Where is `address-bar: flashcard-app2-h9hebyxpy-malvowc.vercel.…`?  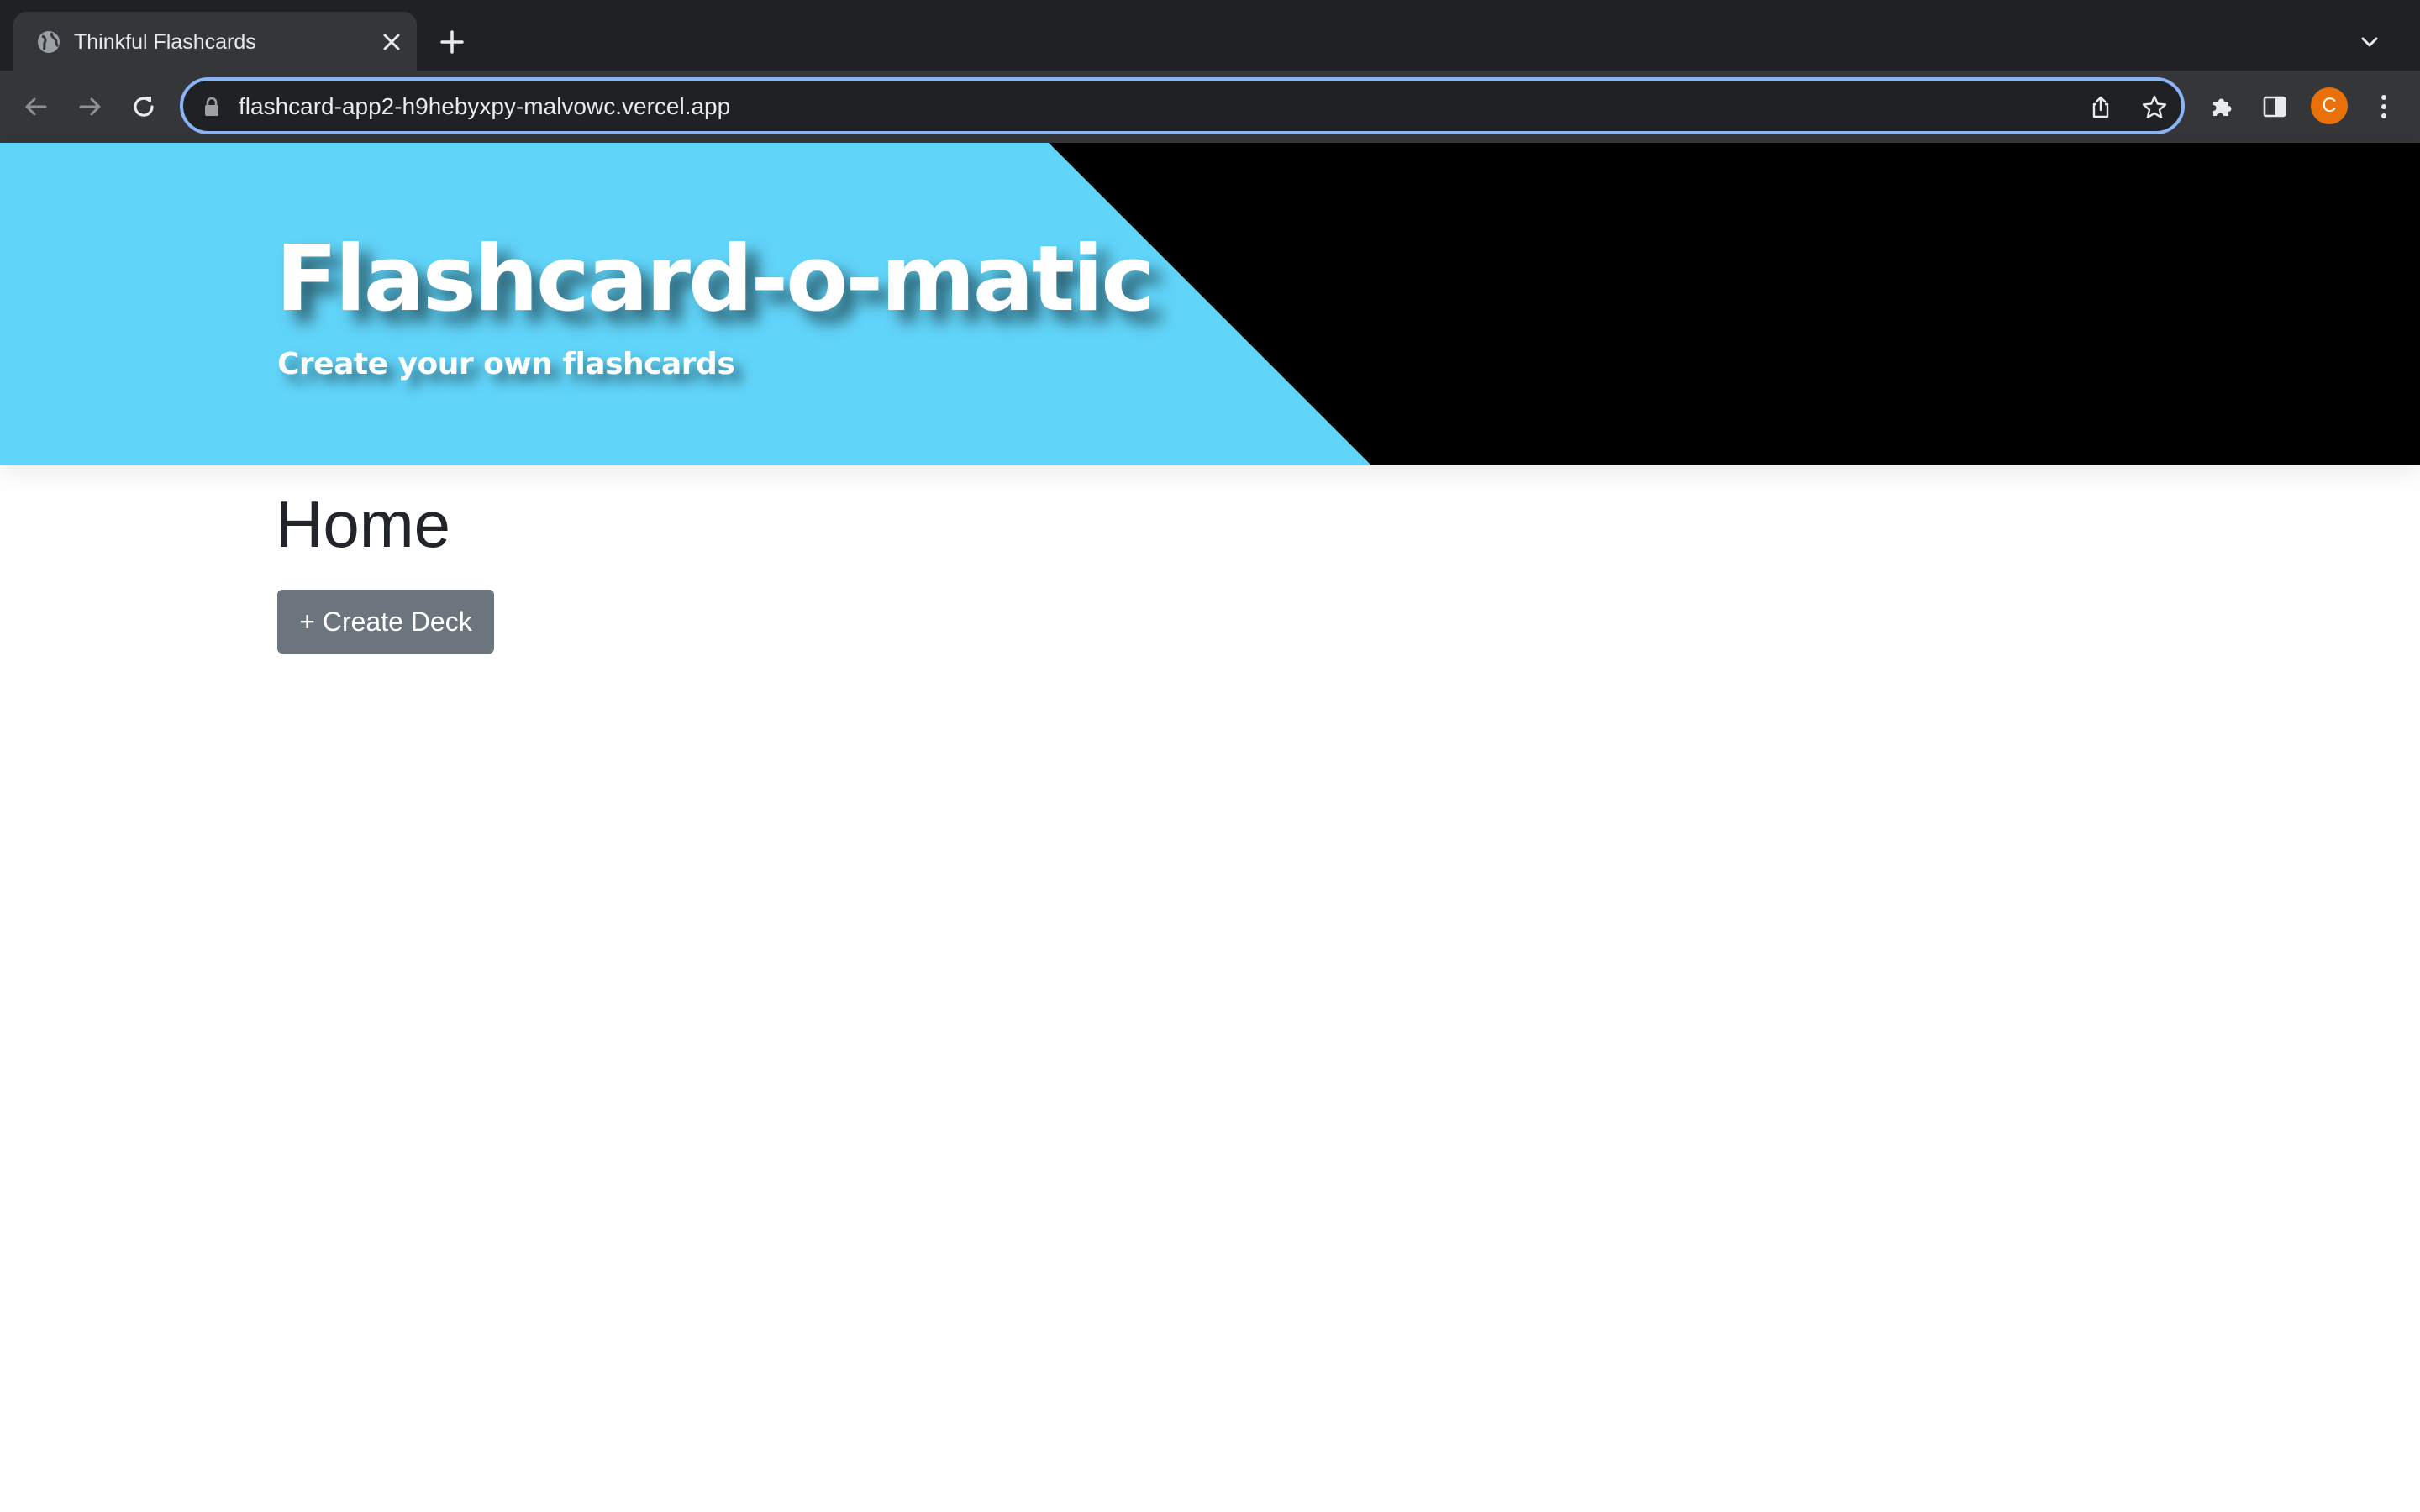
address-bar: flashcard-app2-h9hebyxpy-malvowc.vercel.… is located at coordinates (1182, 105).